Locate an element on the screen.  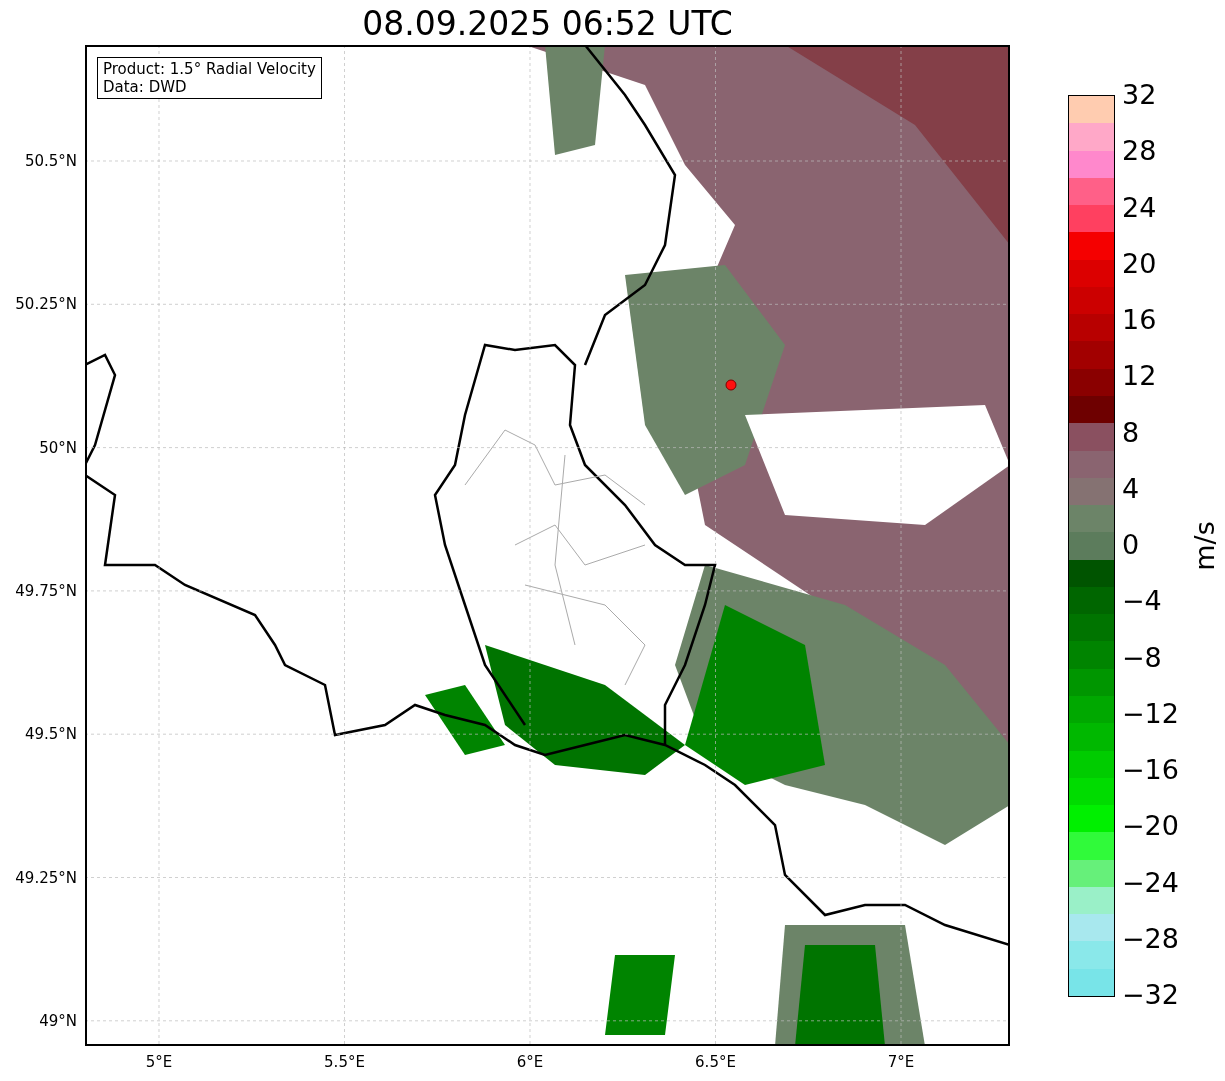
legend-text: Product: 1.5° Radial Velocity is located at coordinates (209, 69).